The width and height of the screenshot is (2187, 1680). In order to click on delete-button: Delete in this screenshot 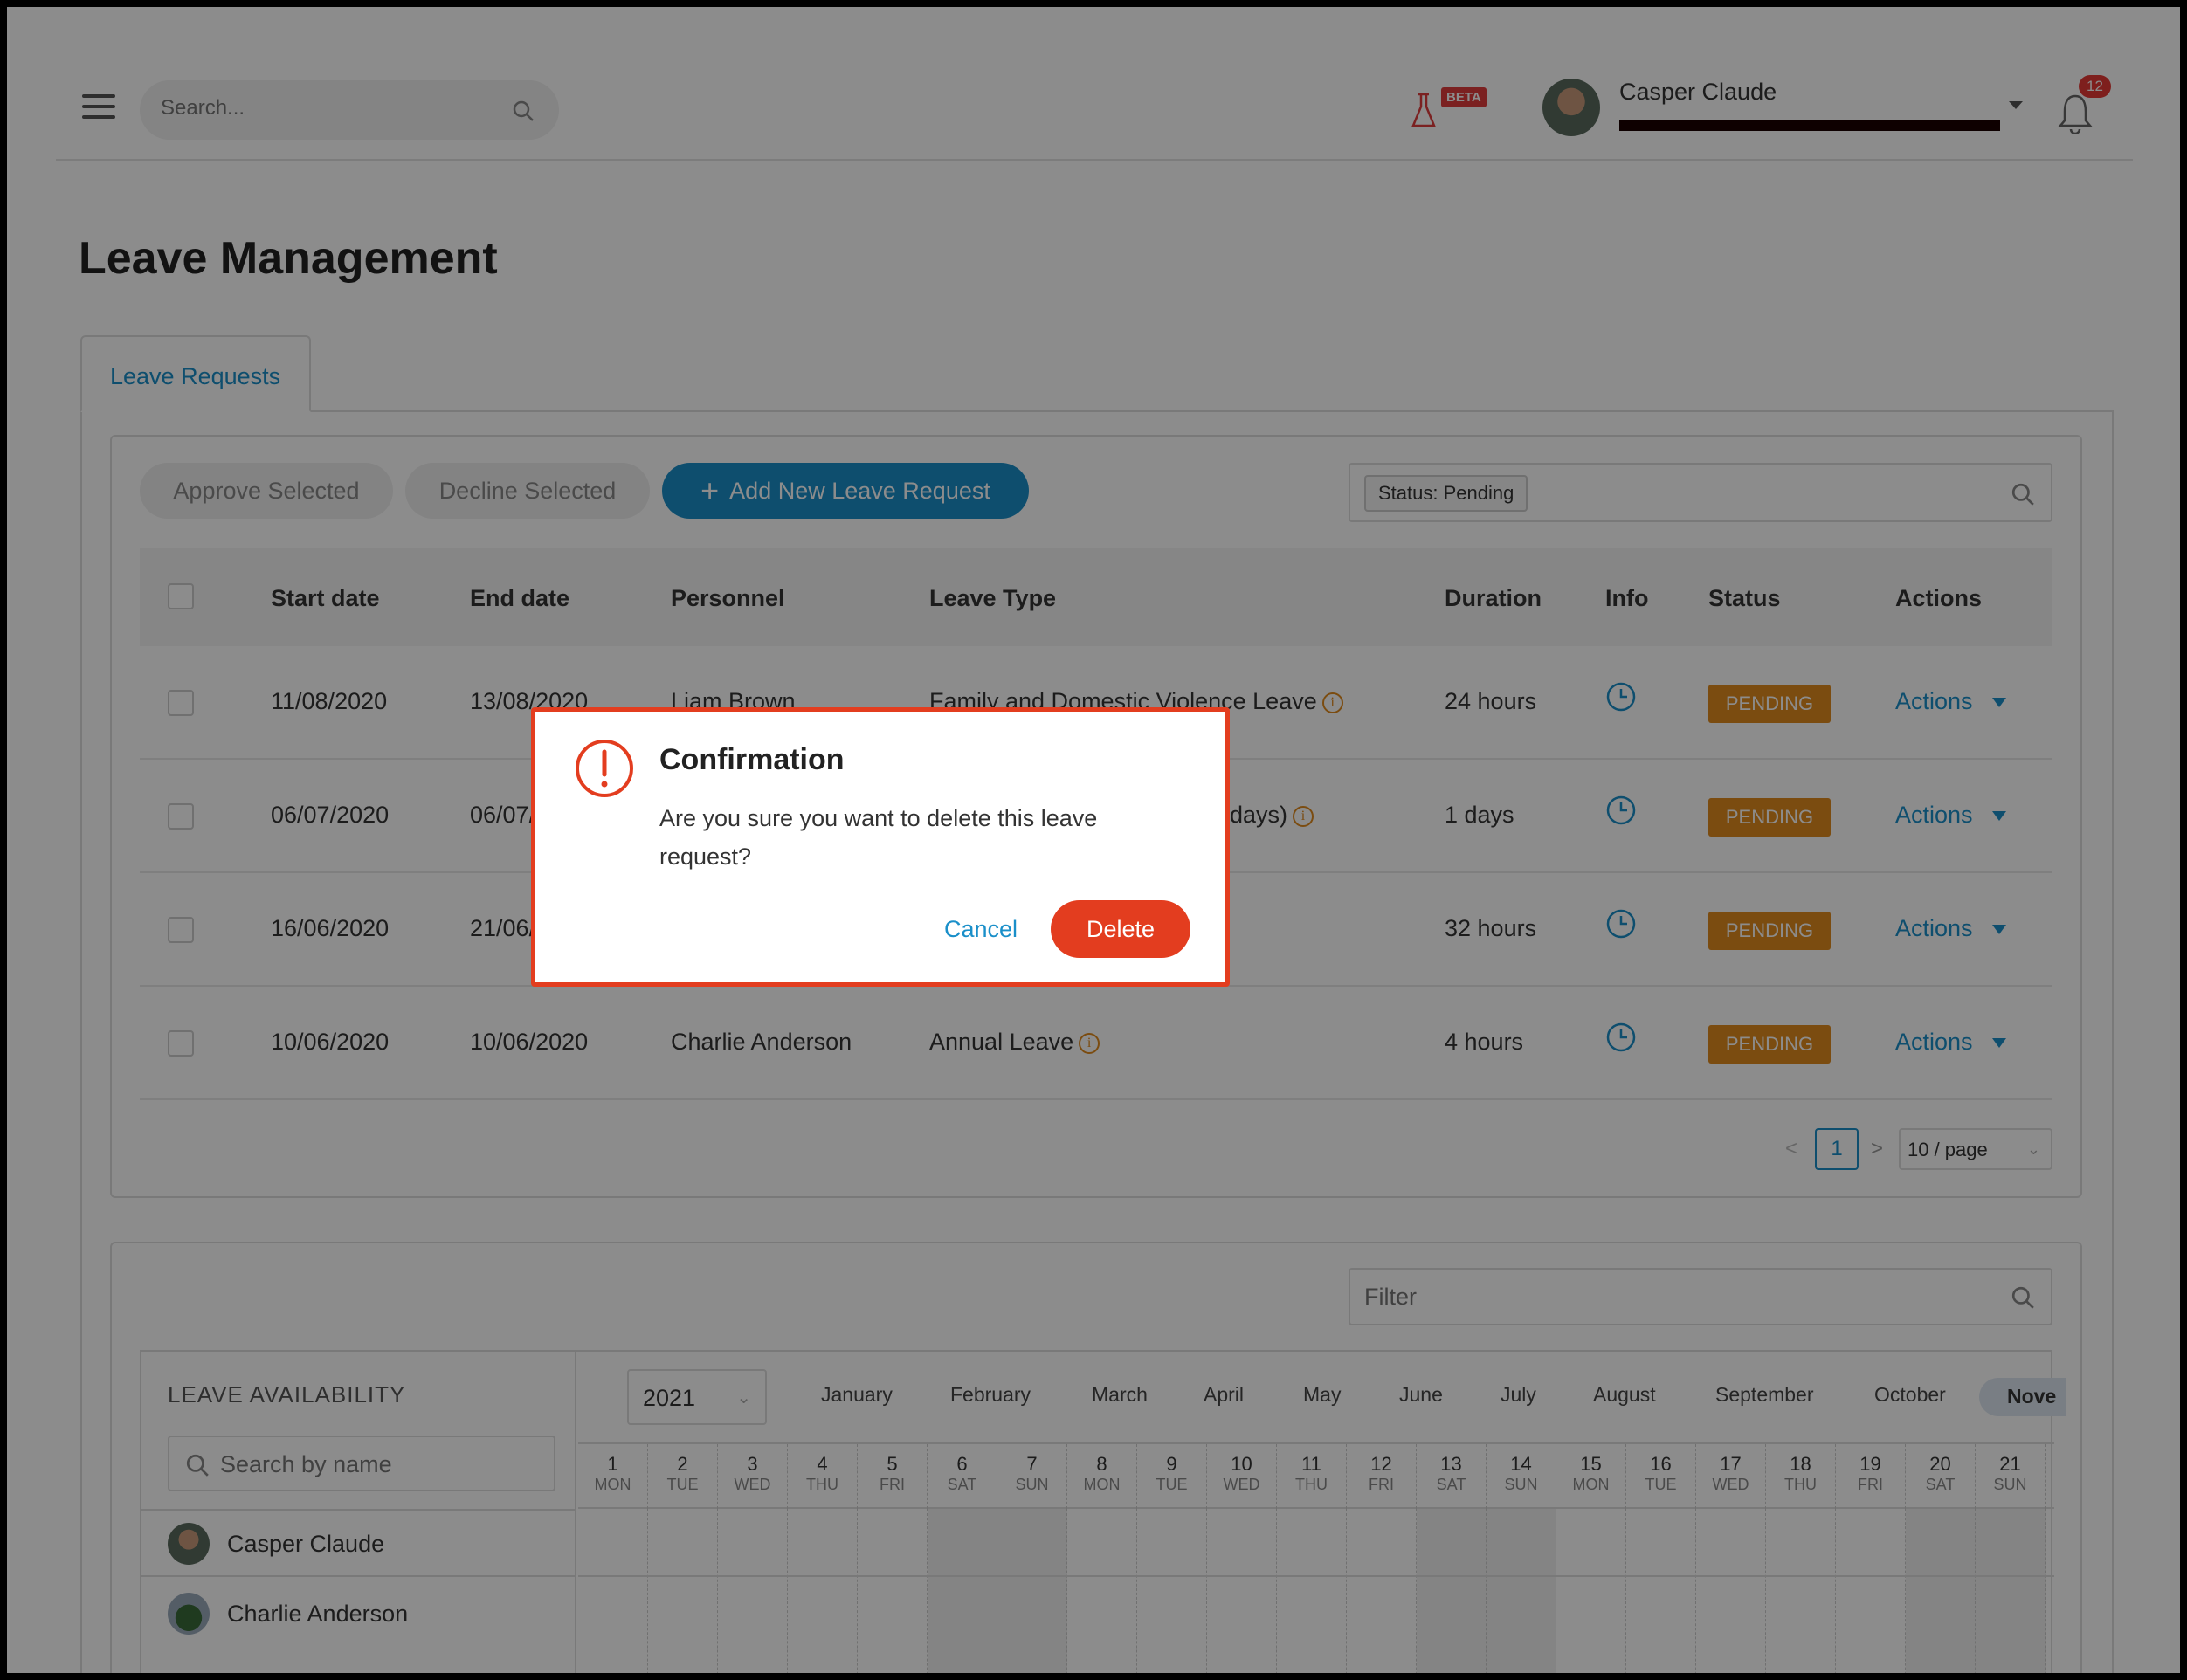, I will do `click(1120, 929)`.